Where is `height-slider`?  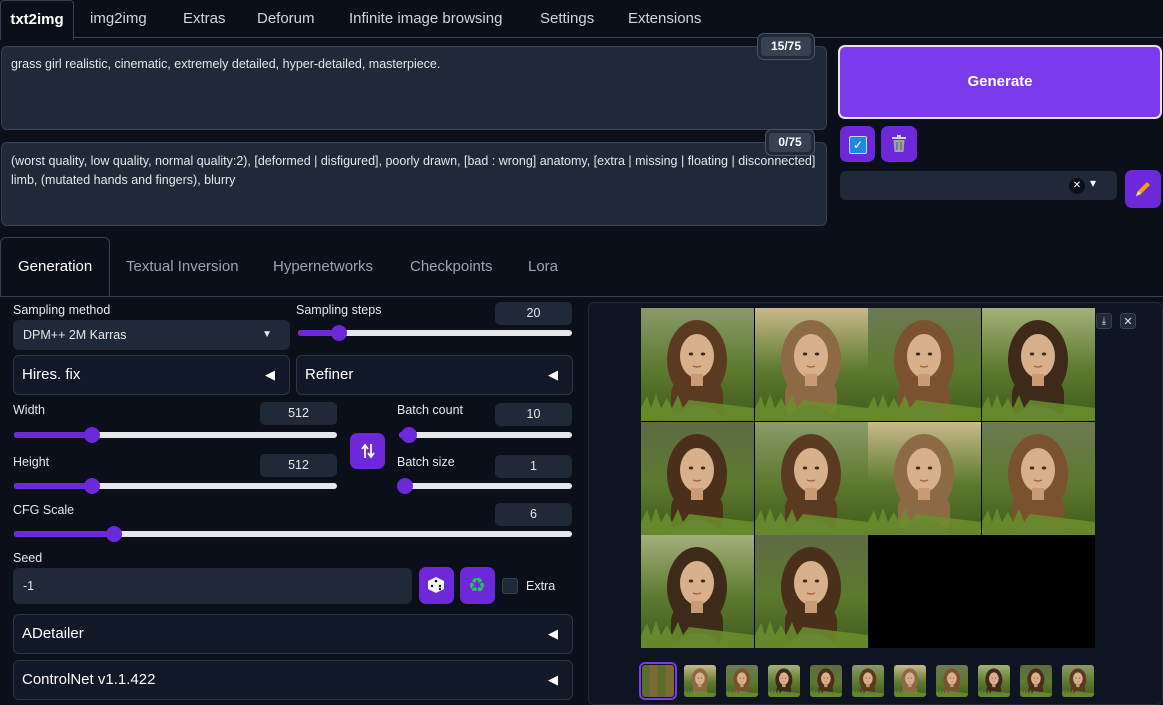
height-slider is located at coordinates (175, 486).